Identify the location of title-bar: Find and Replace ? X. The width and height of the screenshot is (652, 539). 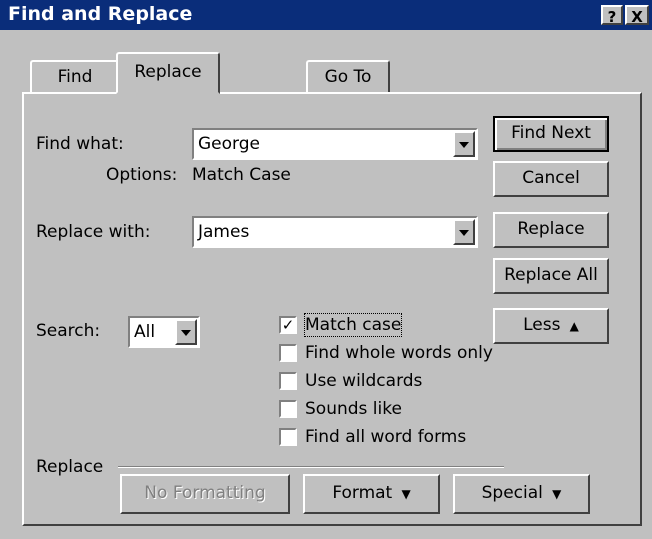
(326, 15).